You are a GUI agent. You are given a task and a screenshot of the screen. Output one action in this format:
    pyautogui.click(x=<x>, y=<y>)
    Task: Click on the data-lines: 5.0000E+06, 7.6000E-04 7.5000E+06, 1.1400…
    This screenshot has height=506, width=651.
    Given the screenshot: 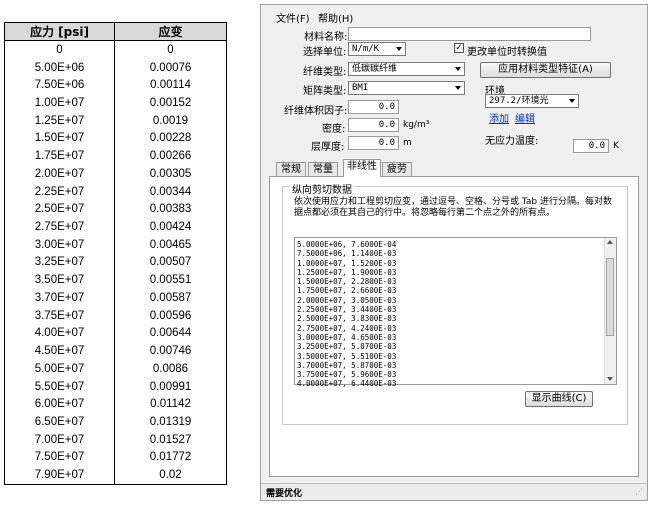 What is the action you would take?
    pyautogui.click(x=346, y=314)
    